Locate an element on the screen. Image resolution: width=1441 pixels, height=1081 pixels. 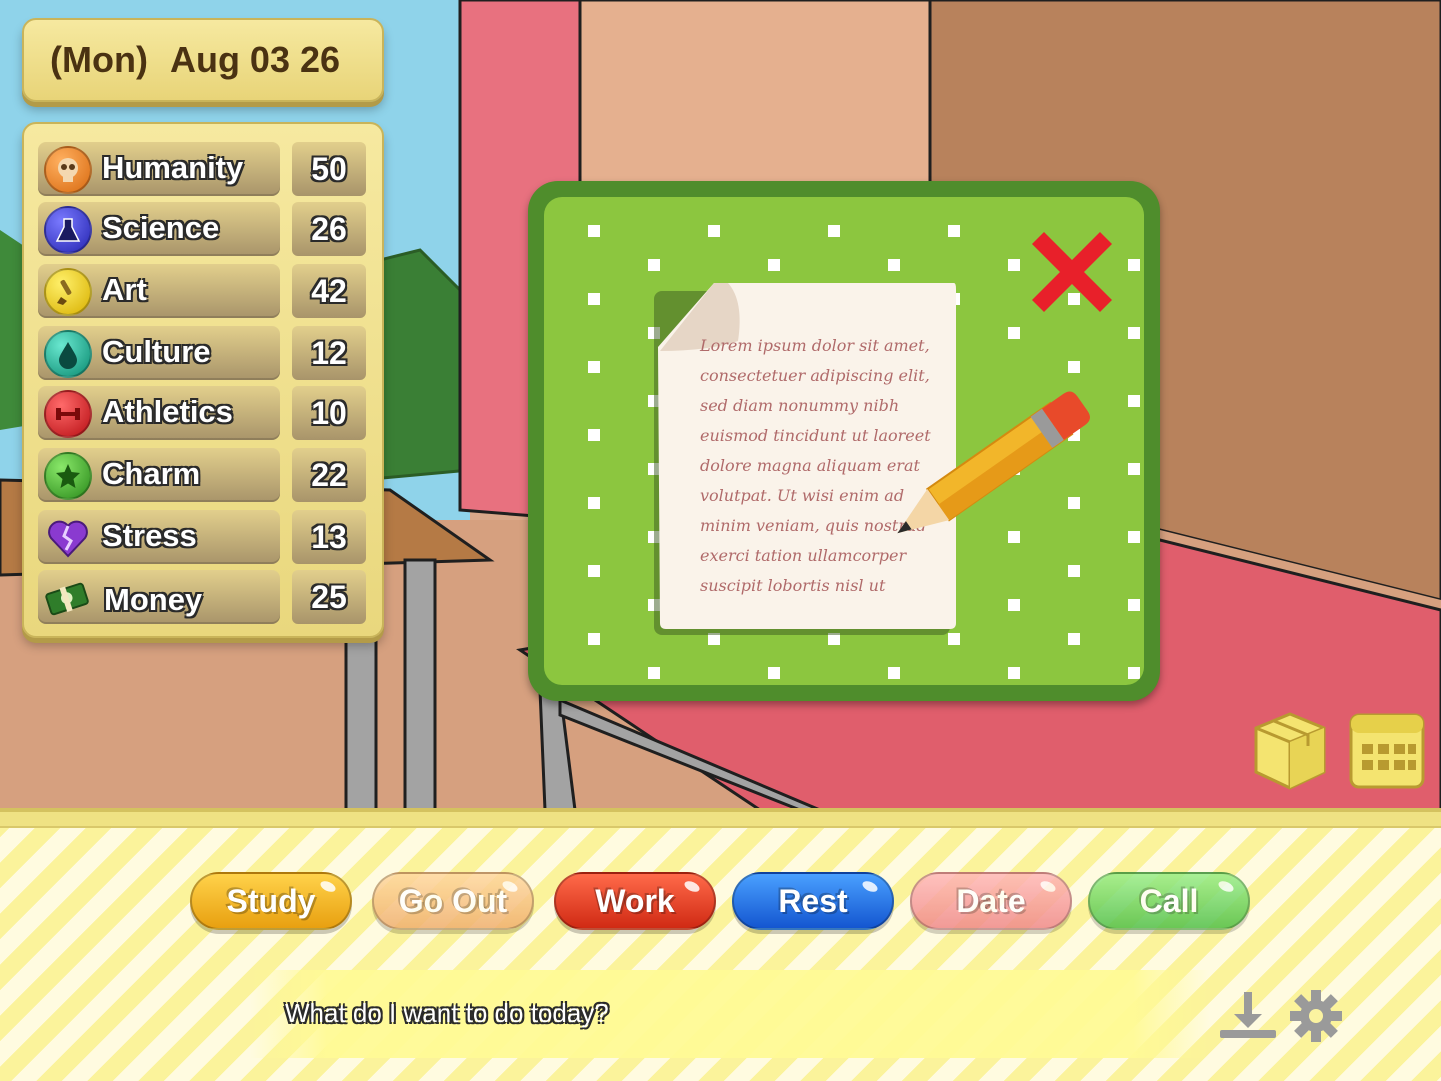
stat-label: Science is located at coordinates (161, 227).